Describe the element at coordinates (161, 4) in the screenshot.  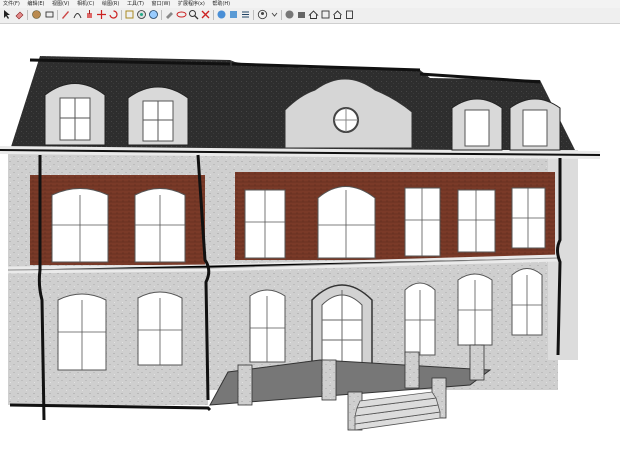
I see `menu-window: 窗口(W)` at that location.